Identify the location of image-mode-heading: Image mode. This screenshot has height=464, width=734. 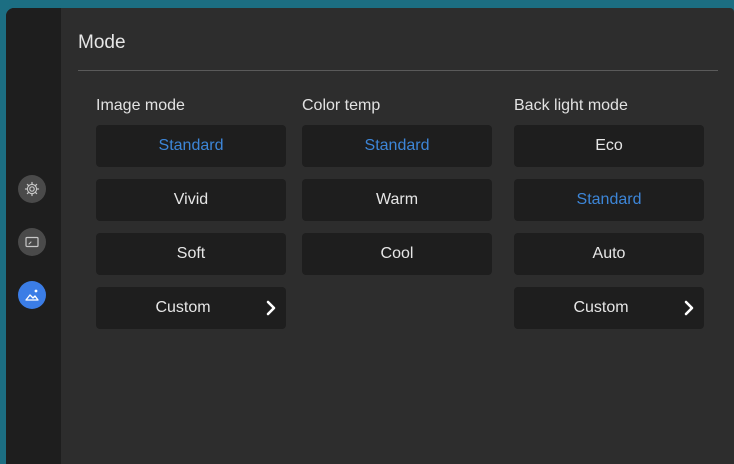
(140, 105).